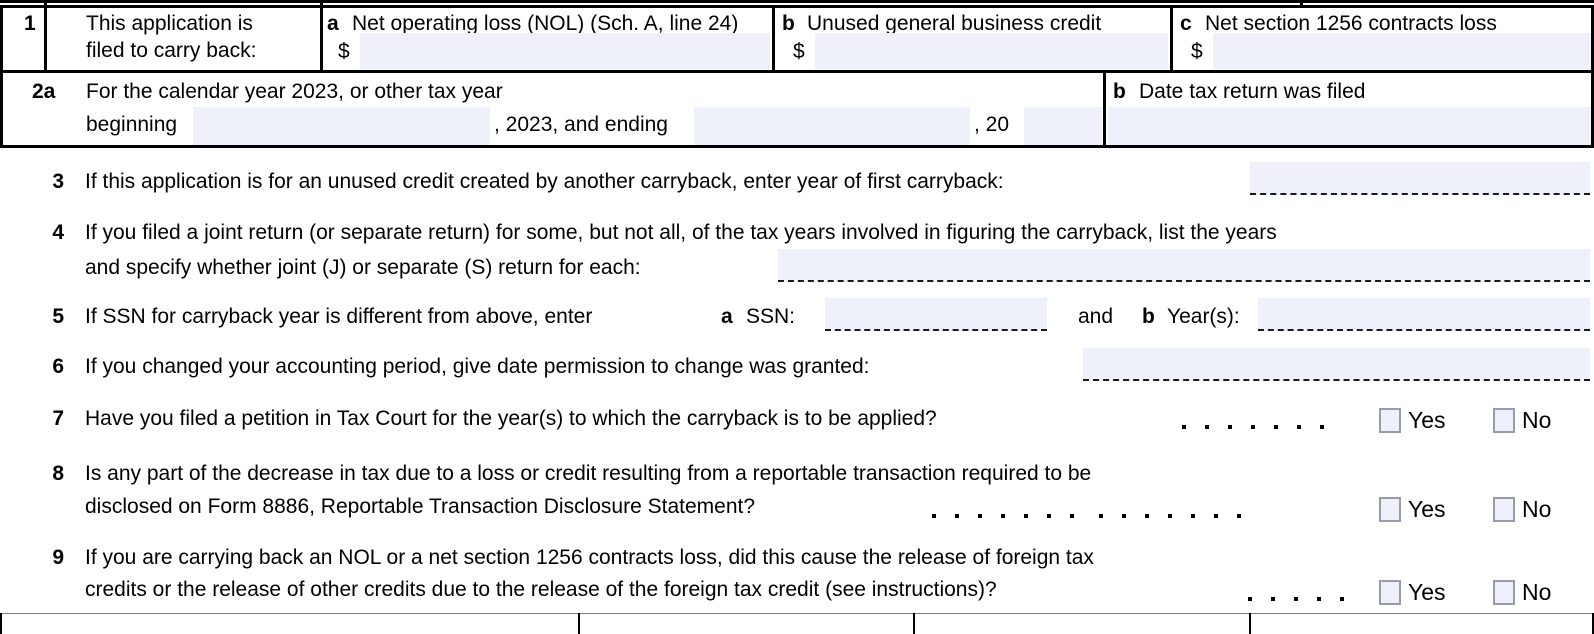 This screenshot has height=634, width=1594. Describe the element at coordinates (1096, 316) in the screenshot. I see `line5-conjunction: and` at that location.